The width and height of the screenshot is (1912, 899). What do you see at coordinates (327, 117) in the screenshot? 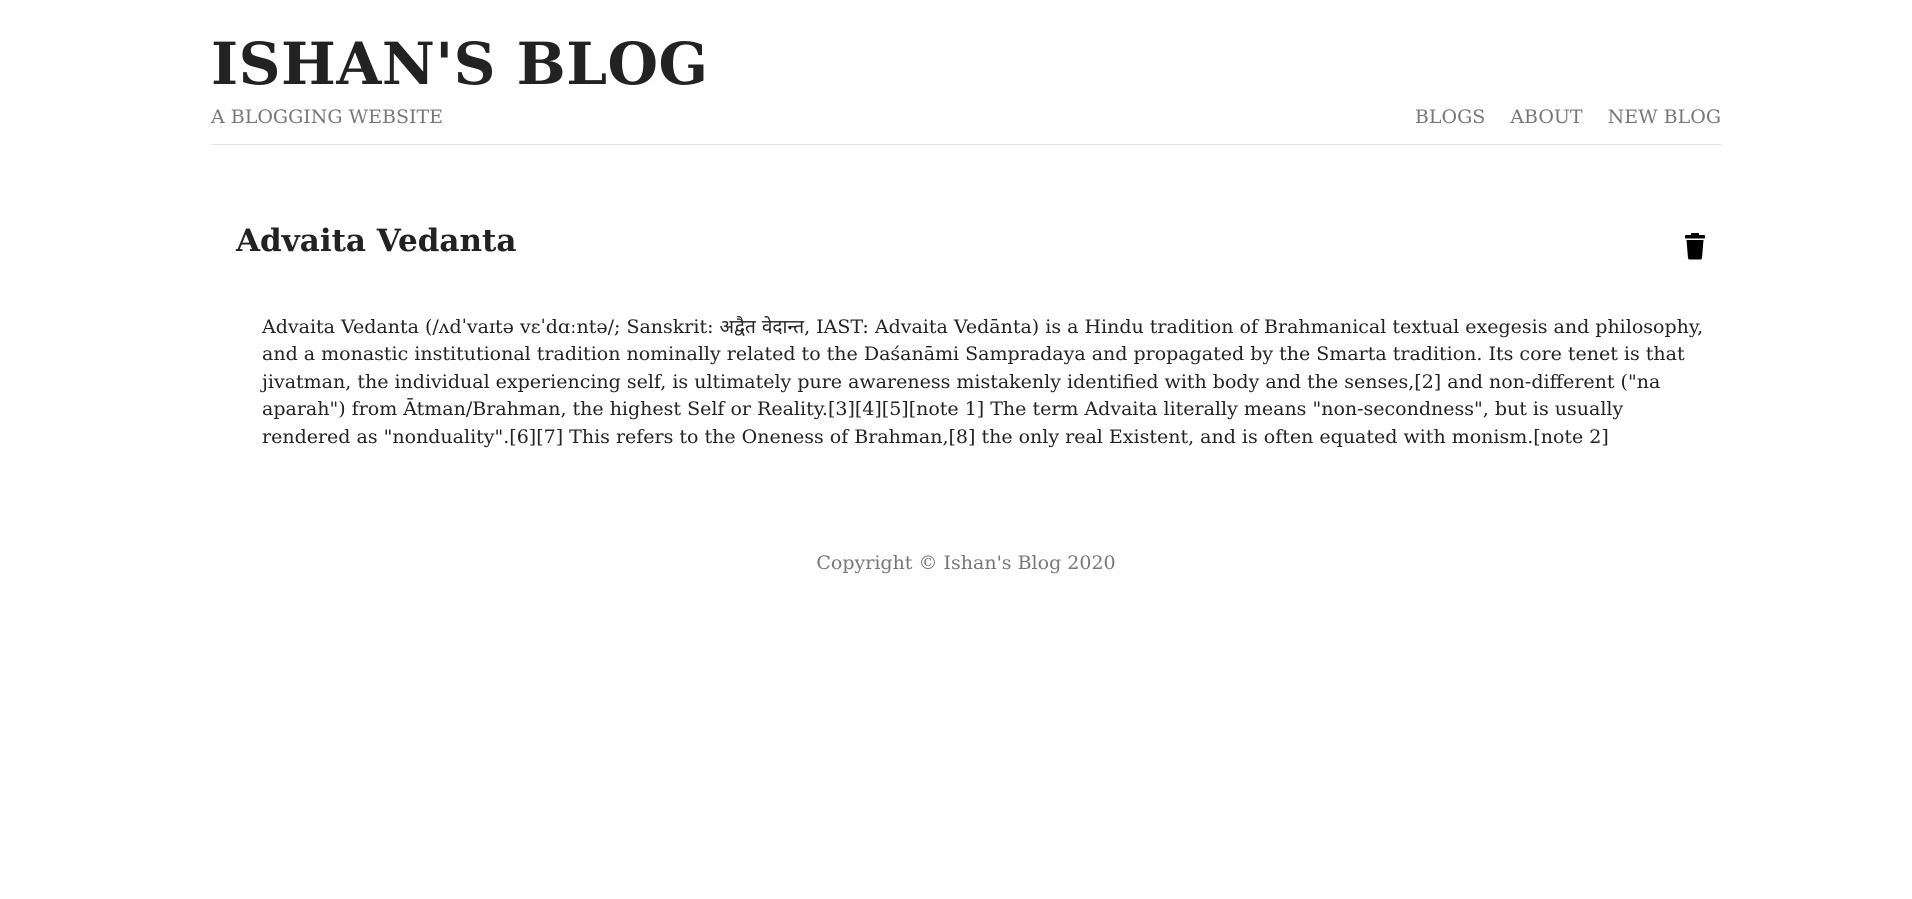
I see `site-tagline: A BLOGGING WEBSITE` at bounding box center [327, 117].